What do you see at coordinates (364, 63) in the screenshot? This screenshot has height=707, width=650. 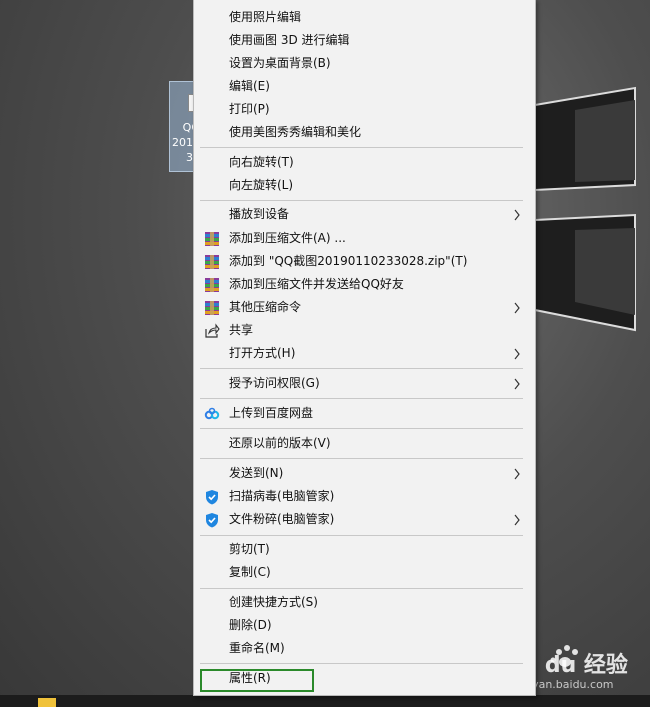 I see `menu-item-set-desktop-background: 设置为桌面背景(B)` at bounding box center [364, 63].